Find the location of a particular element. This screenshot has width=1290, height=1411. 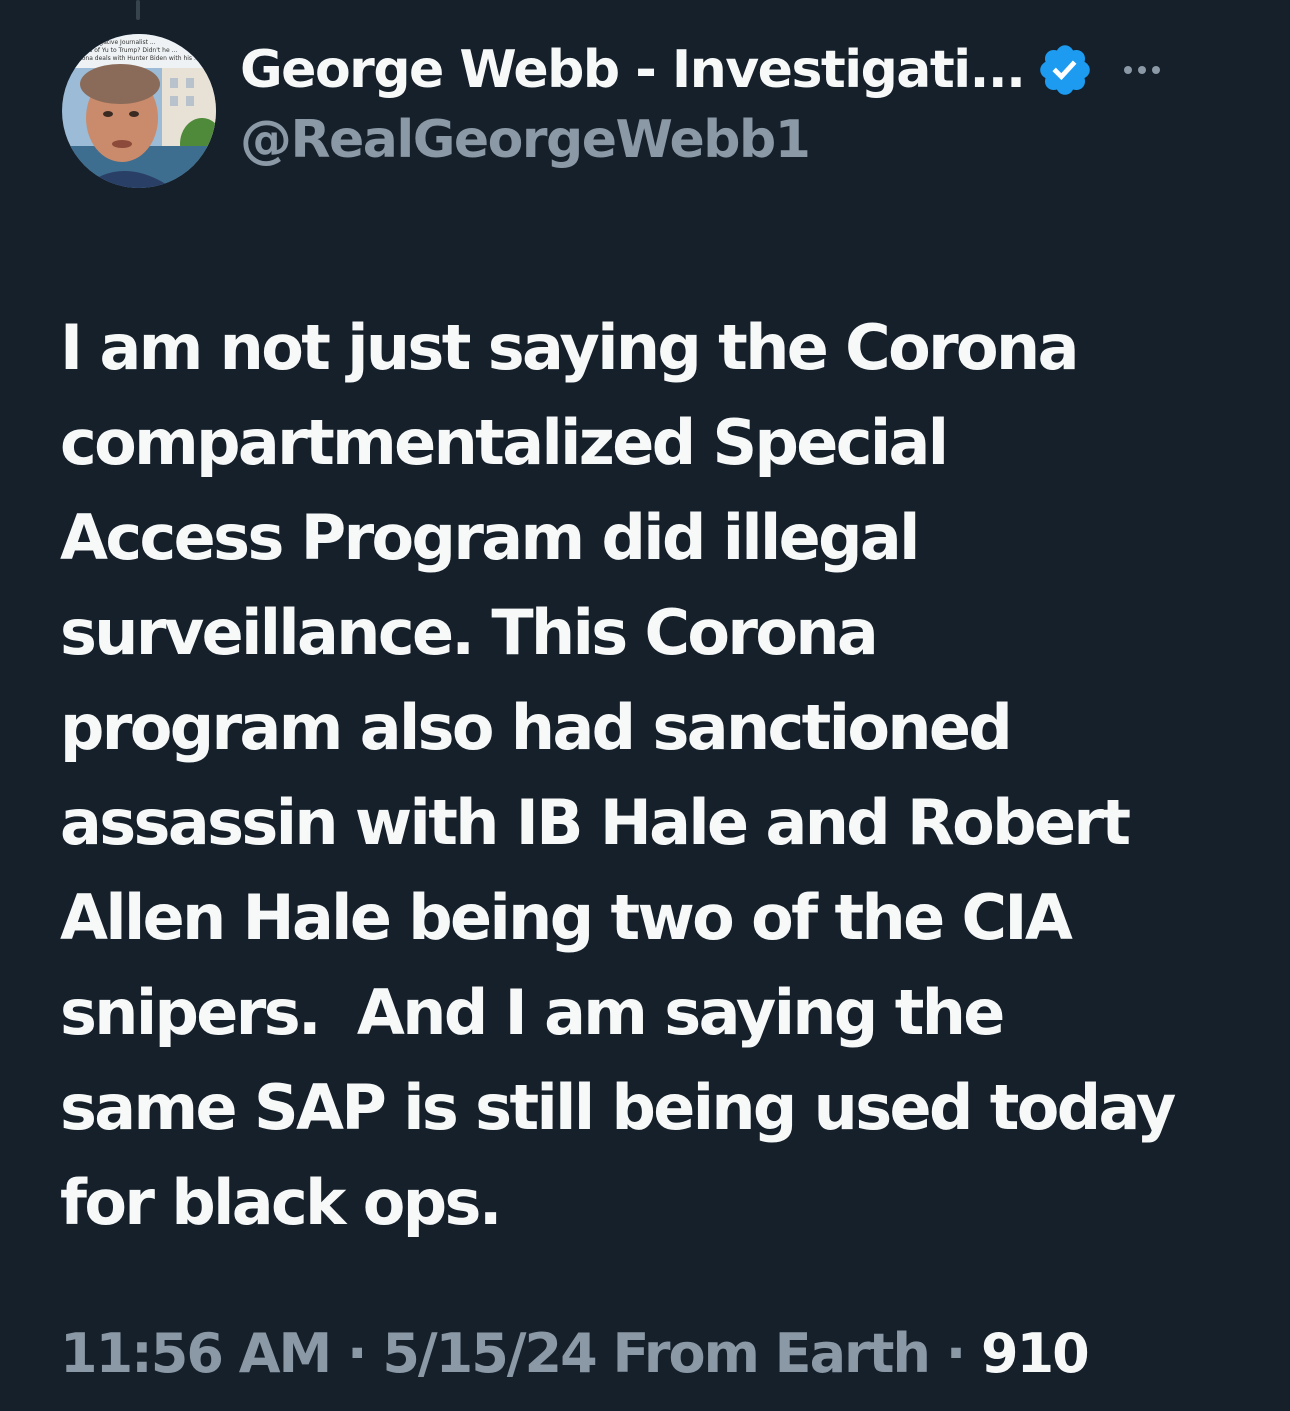

tweet-text-line: Allen Hale being two of the CIA is located at coordinates (566, 917).